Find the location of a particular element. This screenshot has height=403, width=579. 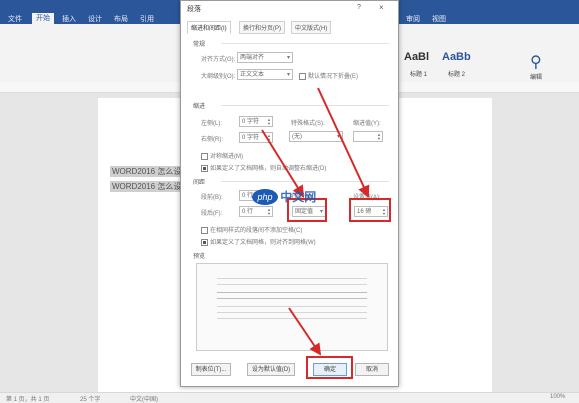

mirror-checkbox: 对称缩进(M) is located at coordinates (222, 155).